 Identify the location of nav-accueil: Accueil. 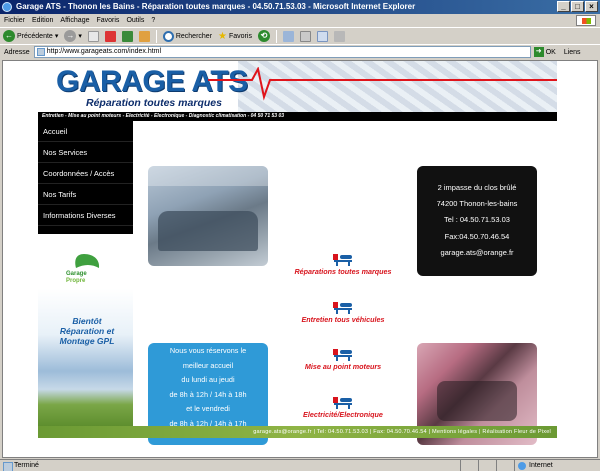
(85, 131).